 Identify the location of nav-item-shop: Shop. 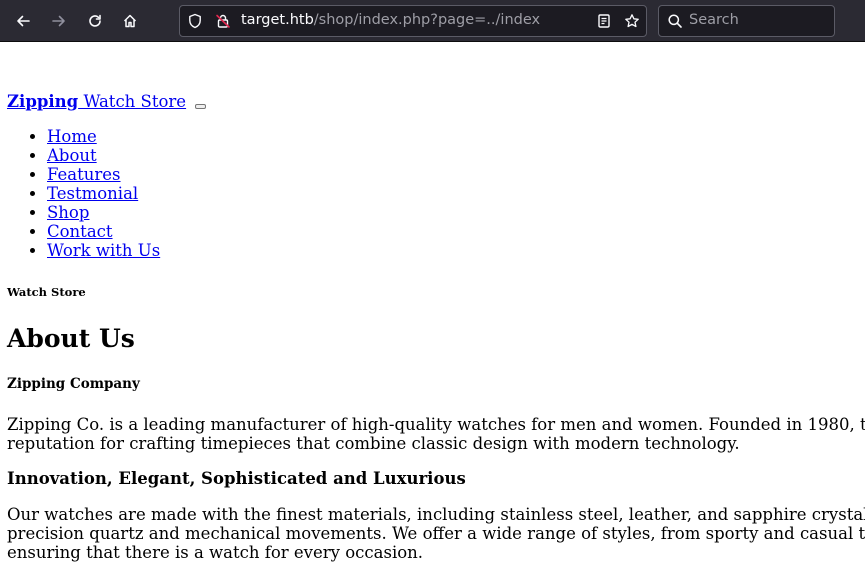
(103, 212).